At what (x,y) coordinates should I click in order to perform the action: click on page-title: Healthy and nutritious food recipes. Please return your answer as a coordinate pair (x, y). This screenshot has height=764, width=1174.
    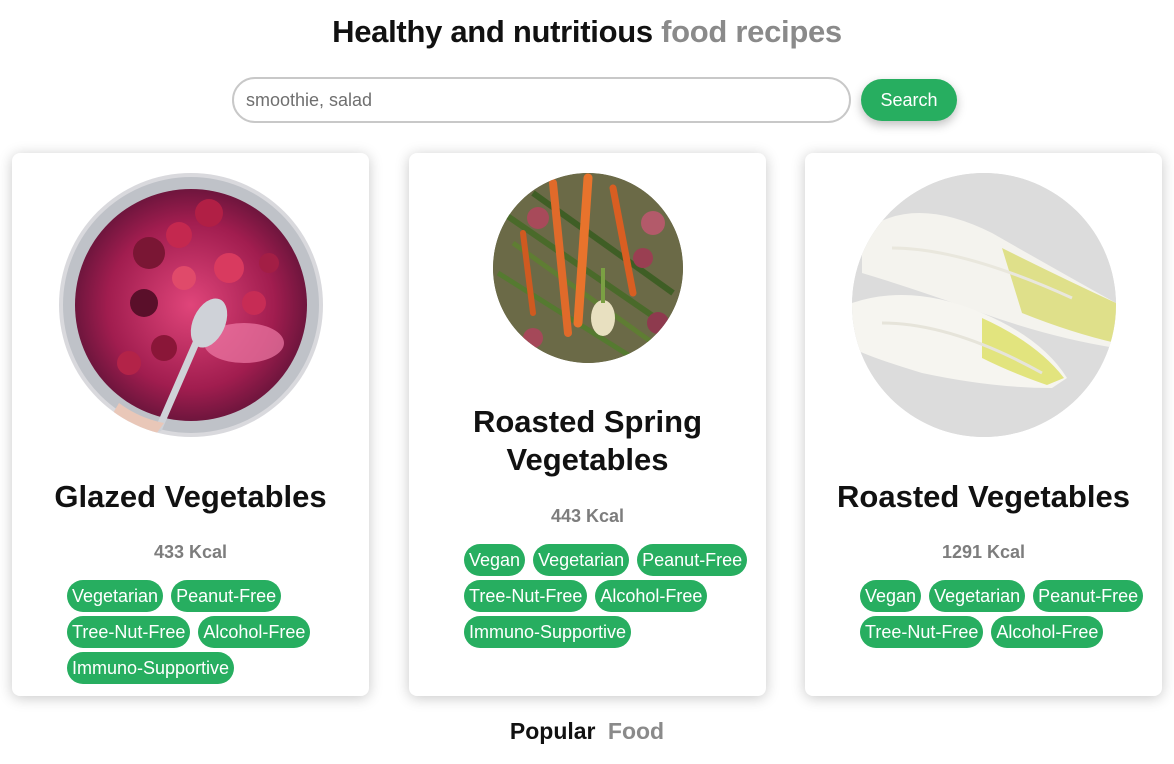
    Looking at the image, I should click on (587, 32).